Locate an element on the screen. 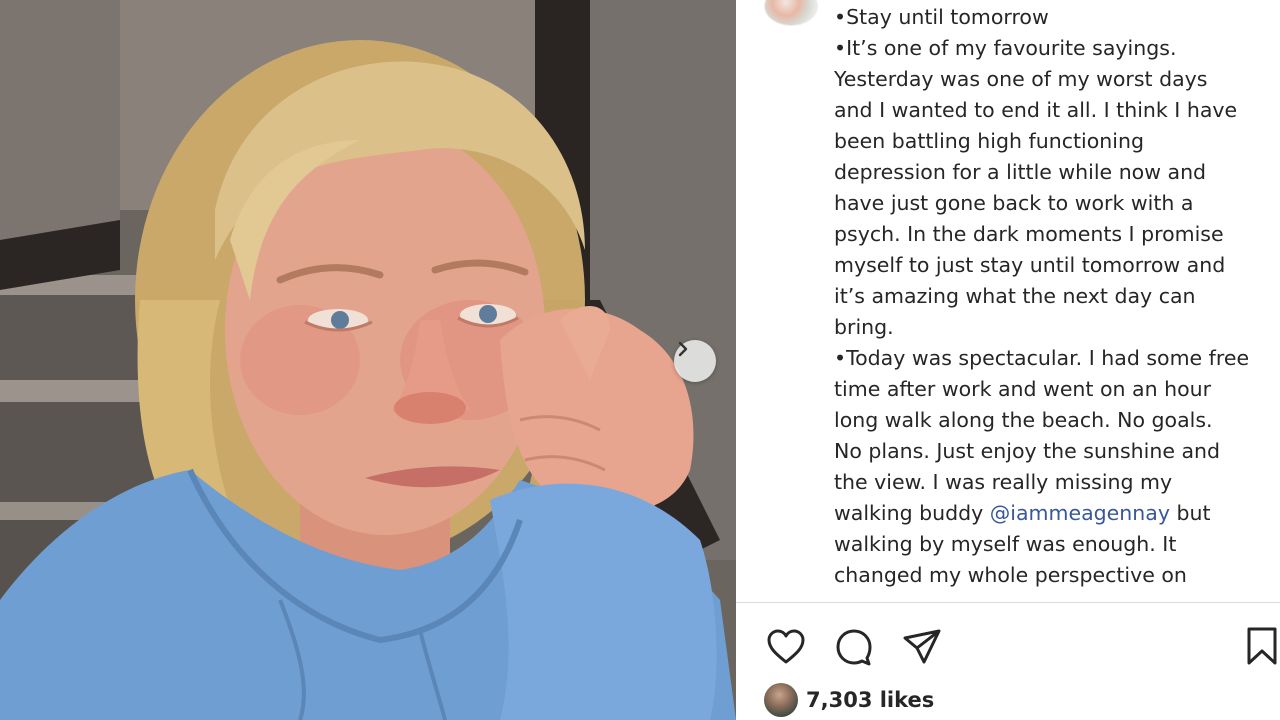 The width and height of the screenshot is (1280, 720). caption-text: but is located at coordinates (1190, 513).